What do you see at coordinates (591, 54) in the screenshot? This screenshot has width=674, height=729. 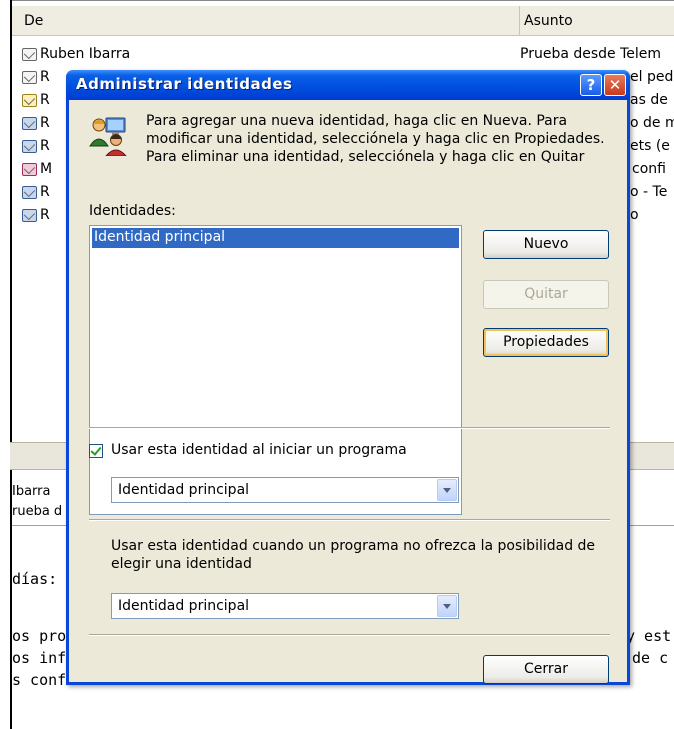 I see `message-subject: Prueba desde Telem` at bounding box center [591, 54].